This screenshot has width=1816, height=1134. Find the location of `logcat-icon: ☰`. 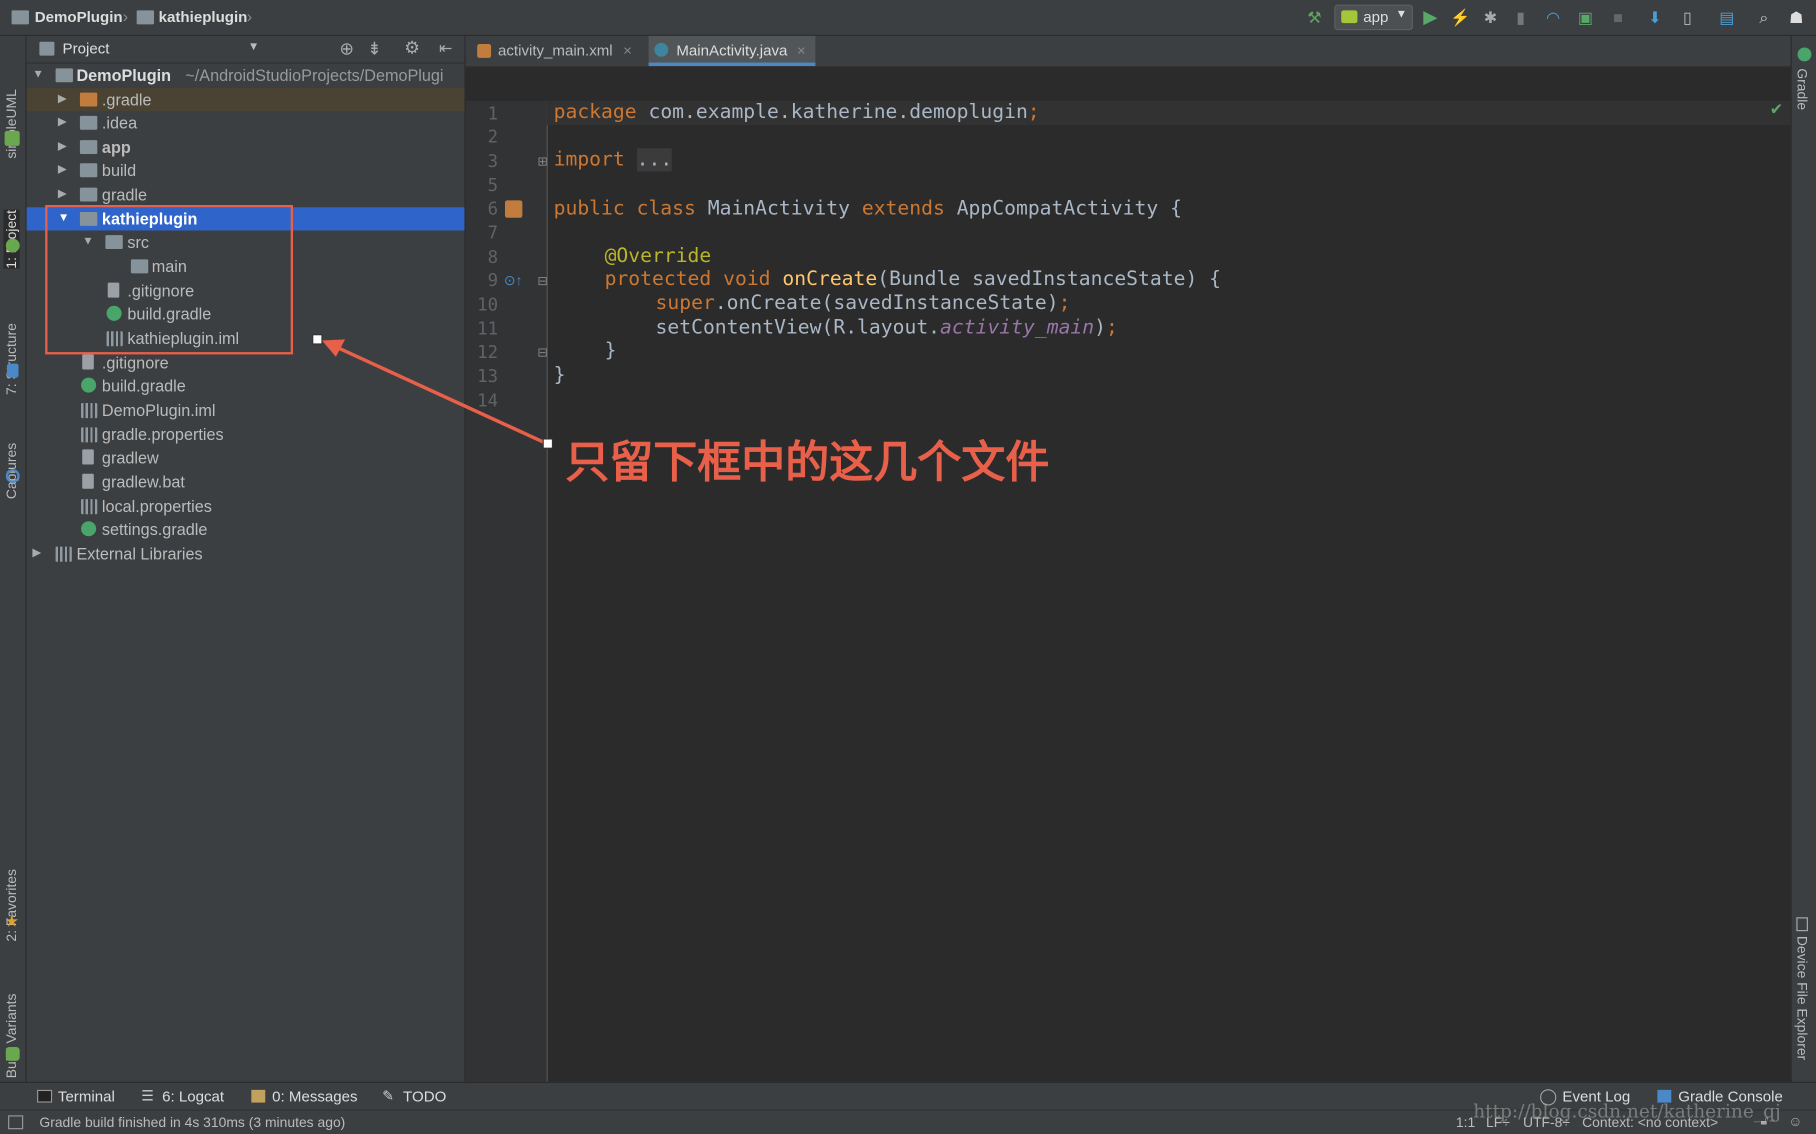

logcat-icon: ☰ is located at coordinates (147, 1095).